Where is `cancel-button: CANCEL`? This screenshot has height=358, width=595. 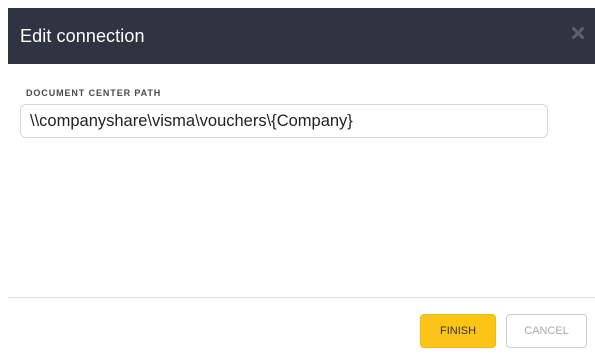
cancel-button: CANCEL is located at coordinates (546, 331).